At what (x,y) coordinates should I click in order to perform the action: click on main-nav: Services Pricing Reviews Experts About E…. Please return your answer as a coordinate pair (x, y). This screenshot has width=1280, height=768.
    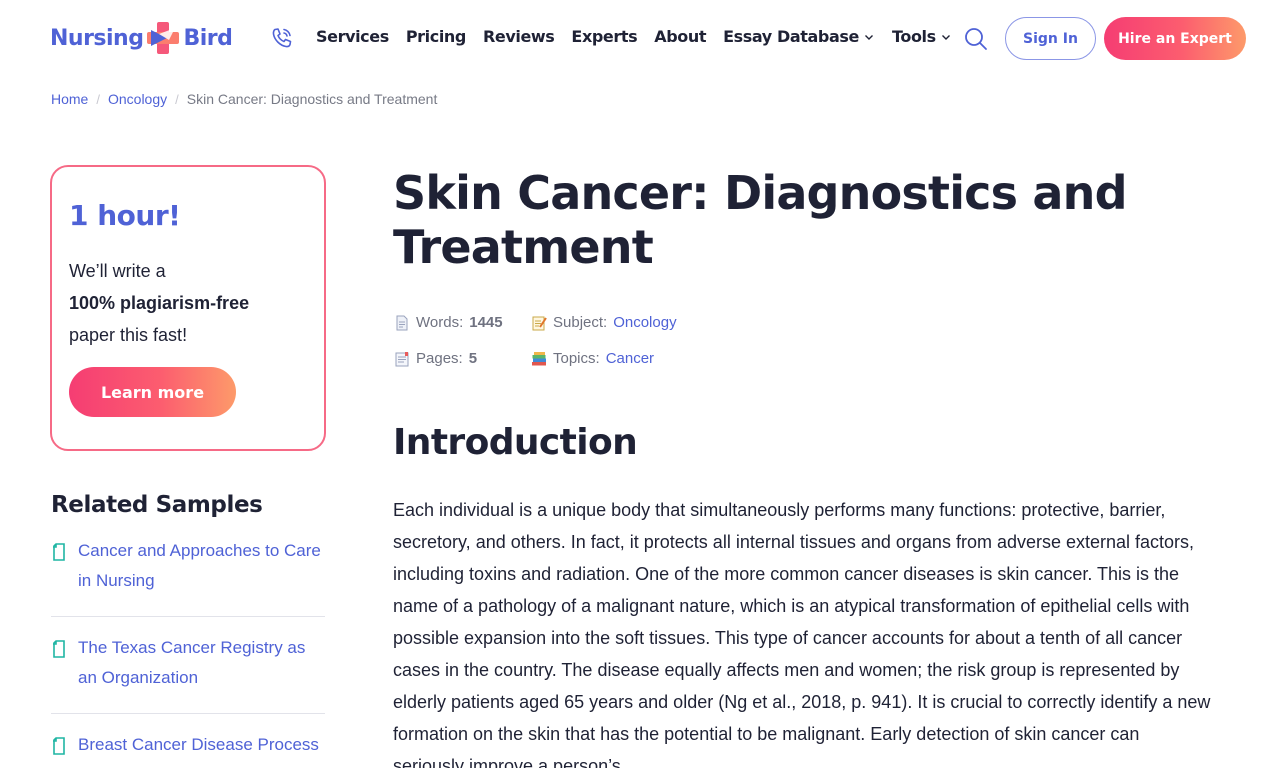
    Looking at the image, I should click on (642, 36).